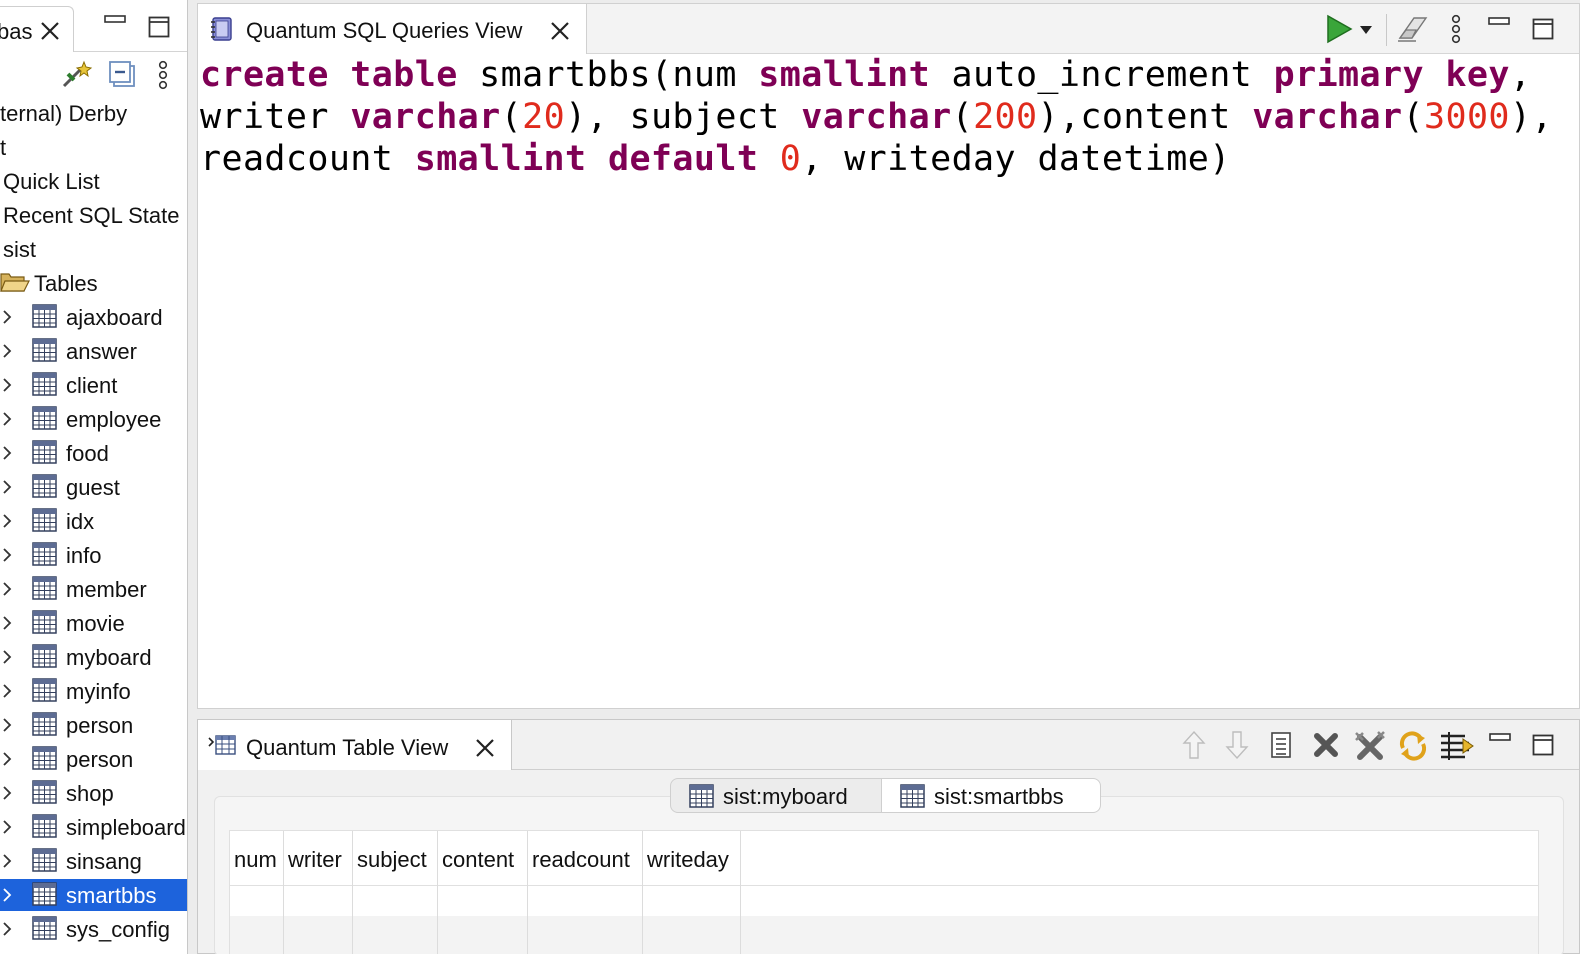 This screenshot has width=1580, height=954. Describe the element at coordinates (93, 793) in the screenshot. I see `tree-item-table: shop` at that location.